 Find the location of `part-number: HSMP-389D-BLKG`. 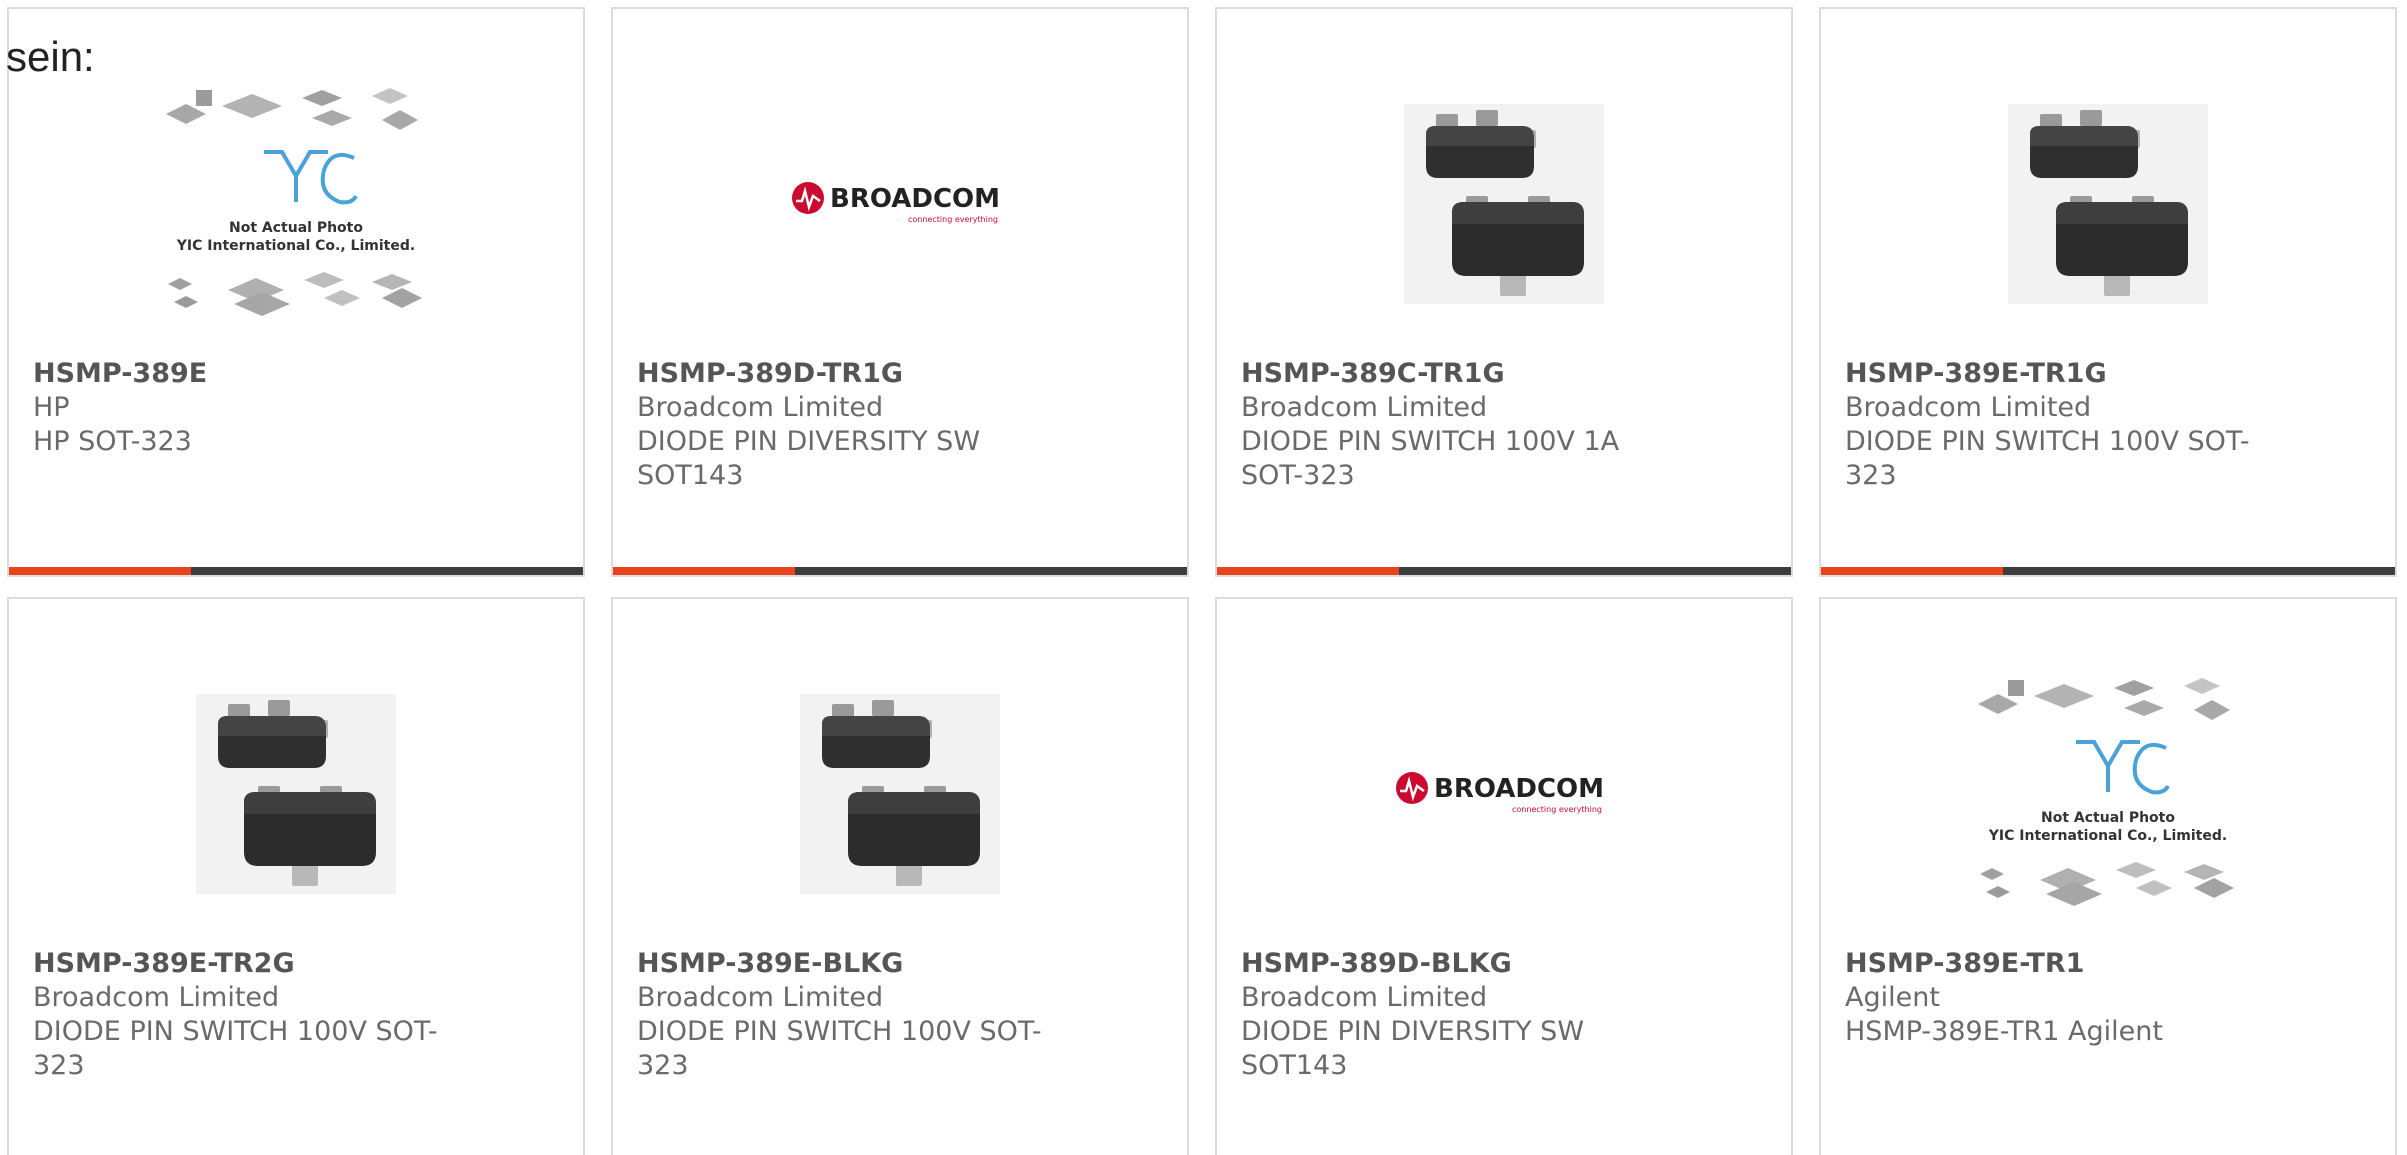

part-number: HSMP-389D-BLKG is located at coordinates (1451, 964).